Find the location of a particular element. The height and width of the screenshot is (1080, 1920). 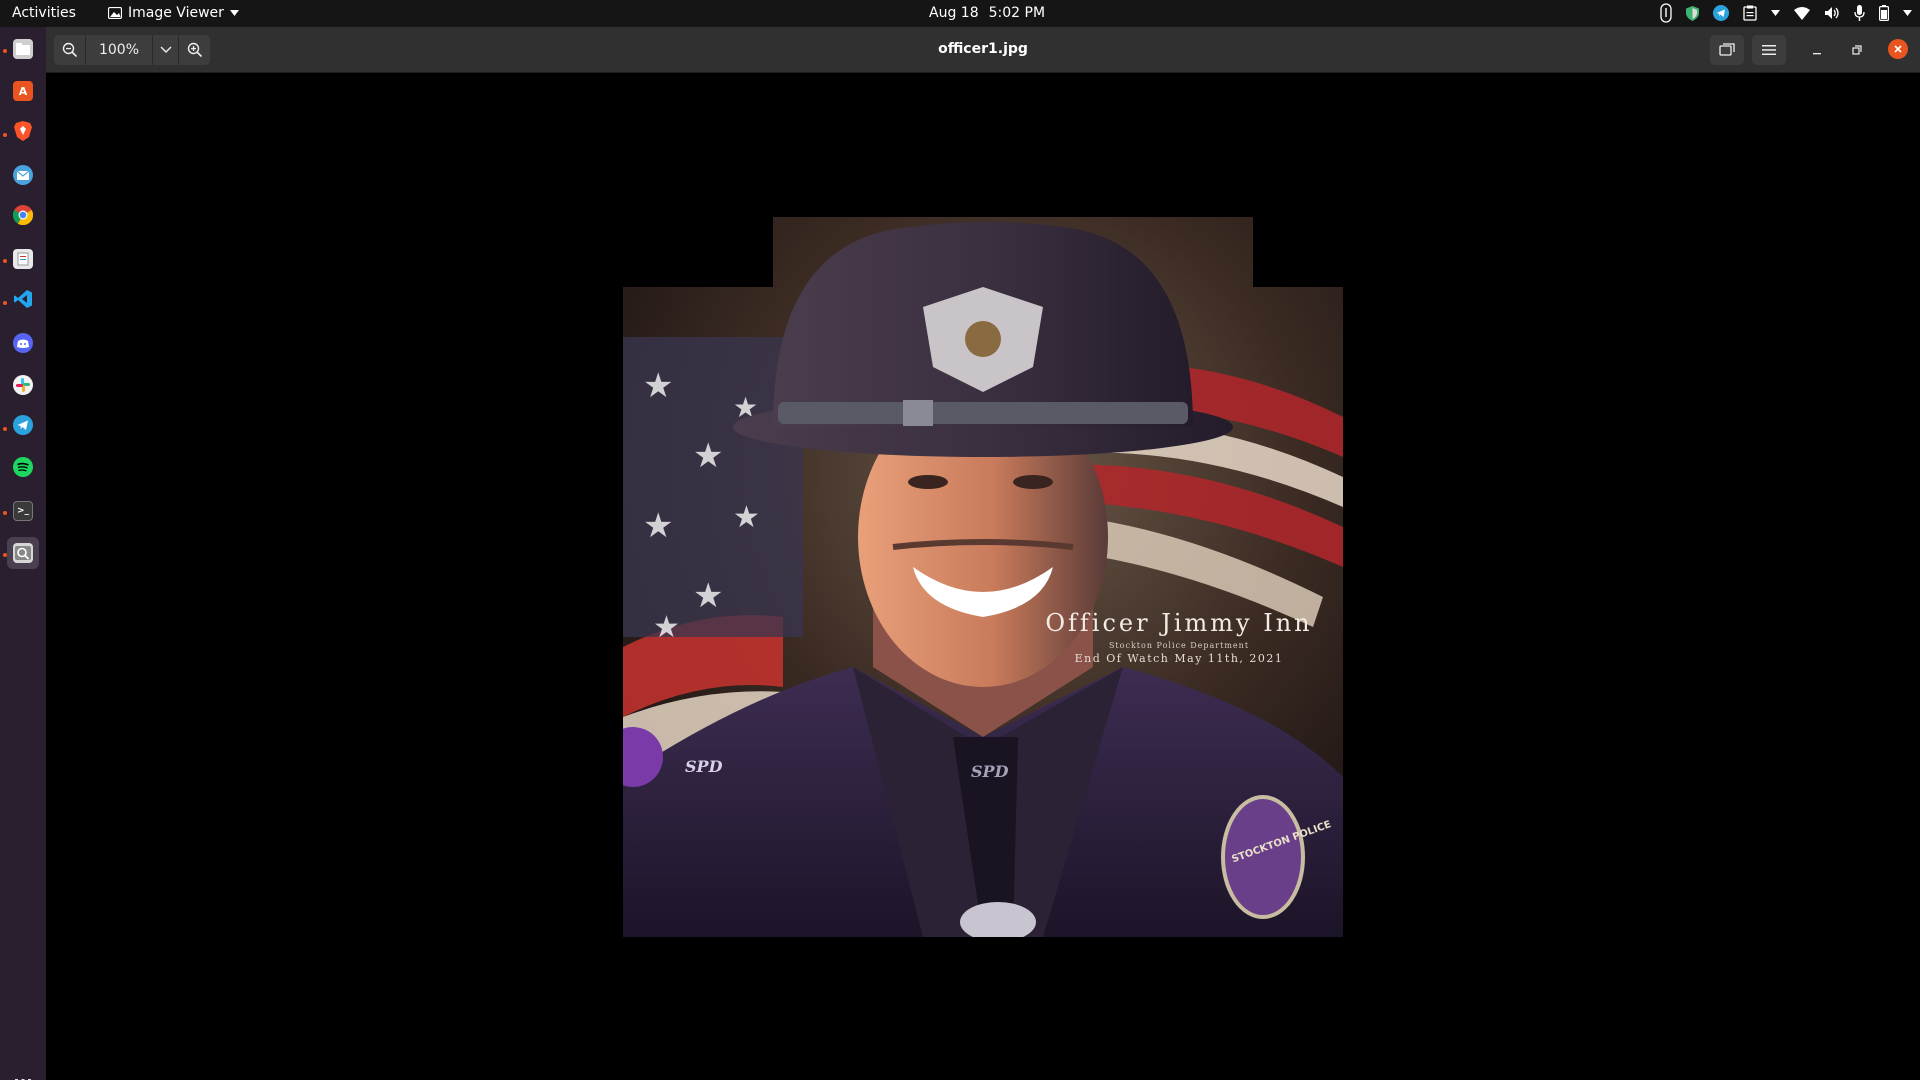

clock-time: 5:02 PM is located at coordinates (1017, 13).